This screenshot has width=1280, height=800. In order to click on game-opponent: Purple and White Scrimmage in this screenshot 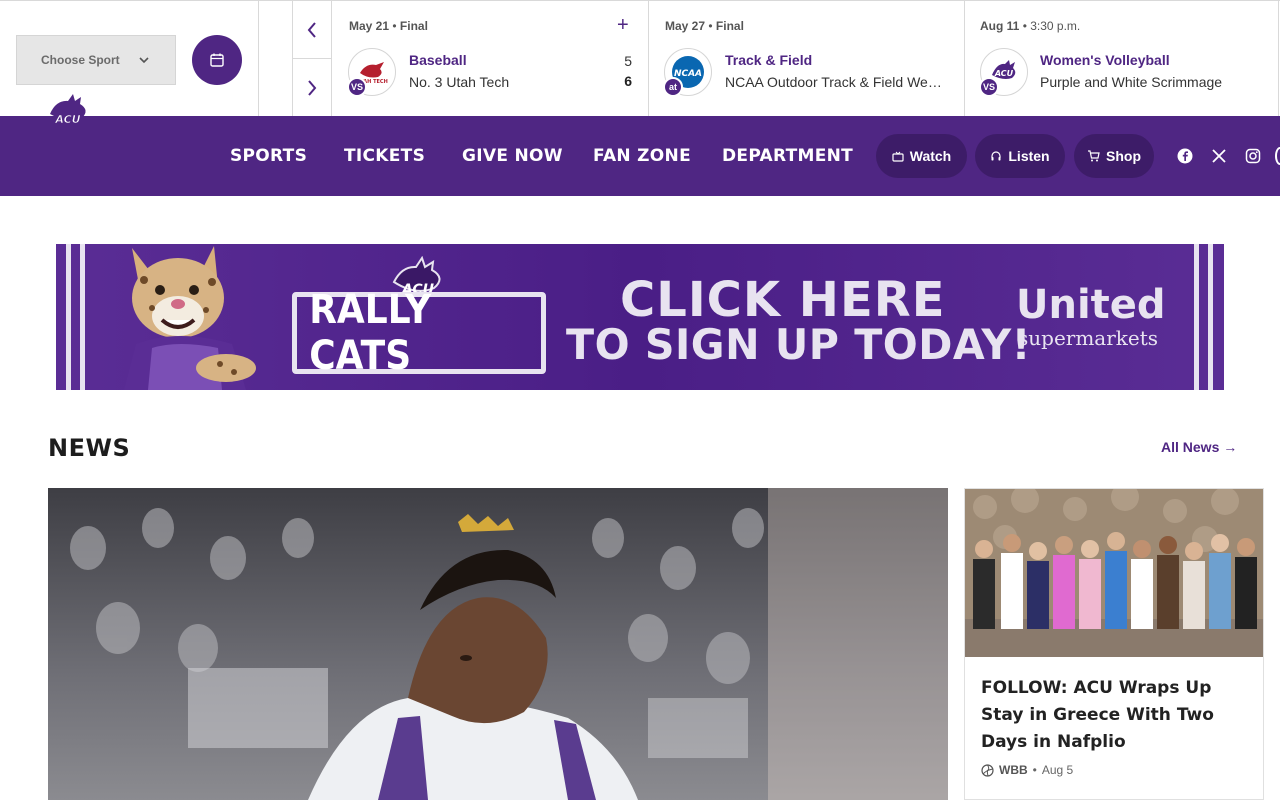, I will do `click(1131, 82)`.